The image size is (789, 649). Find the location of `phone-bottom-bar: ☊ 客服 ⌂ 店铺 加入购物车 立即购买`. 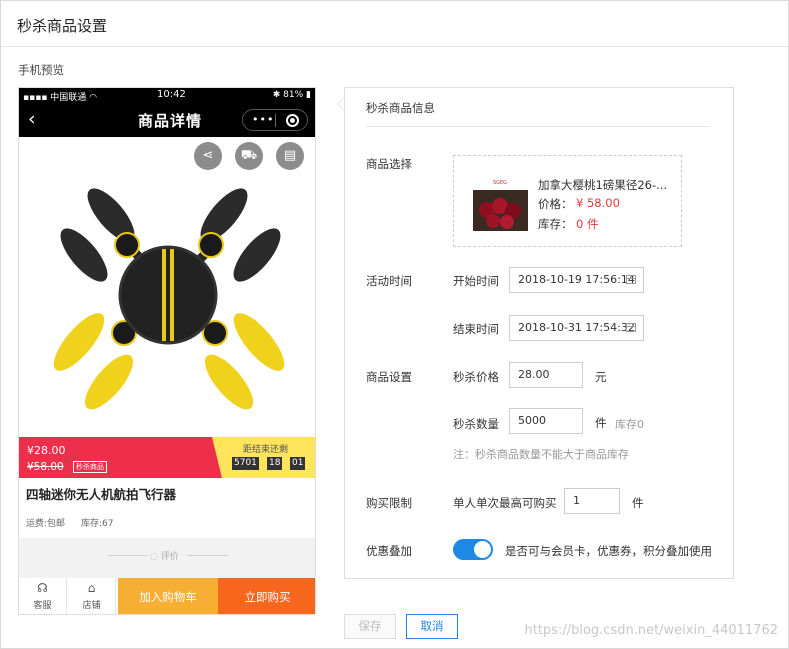

phone-bottom-bar: ☊ 客服 ⌂ 店铺 加入购物车 立即购买 is located at coordinates (167, 596).